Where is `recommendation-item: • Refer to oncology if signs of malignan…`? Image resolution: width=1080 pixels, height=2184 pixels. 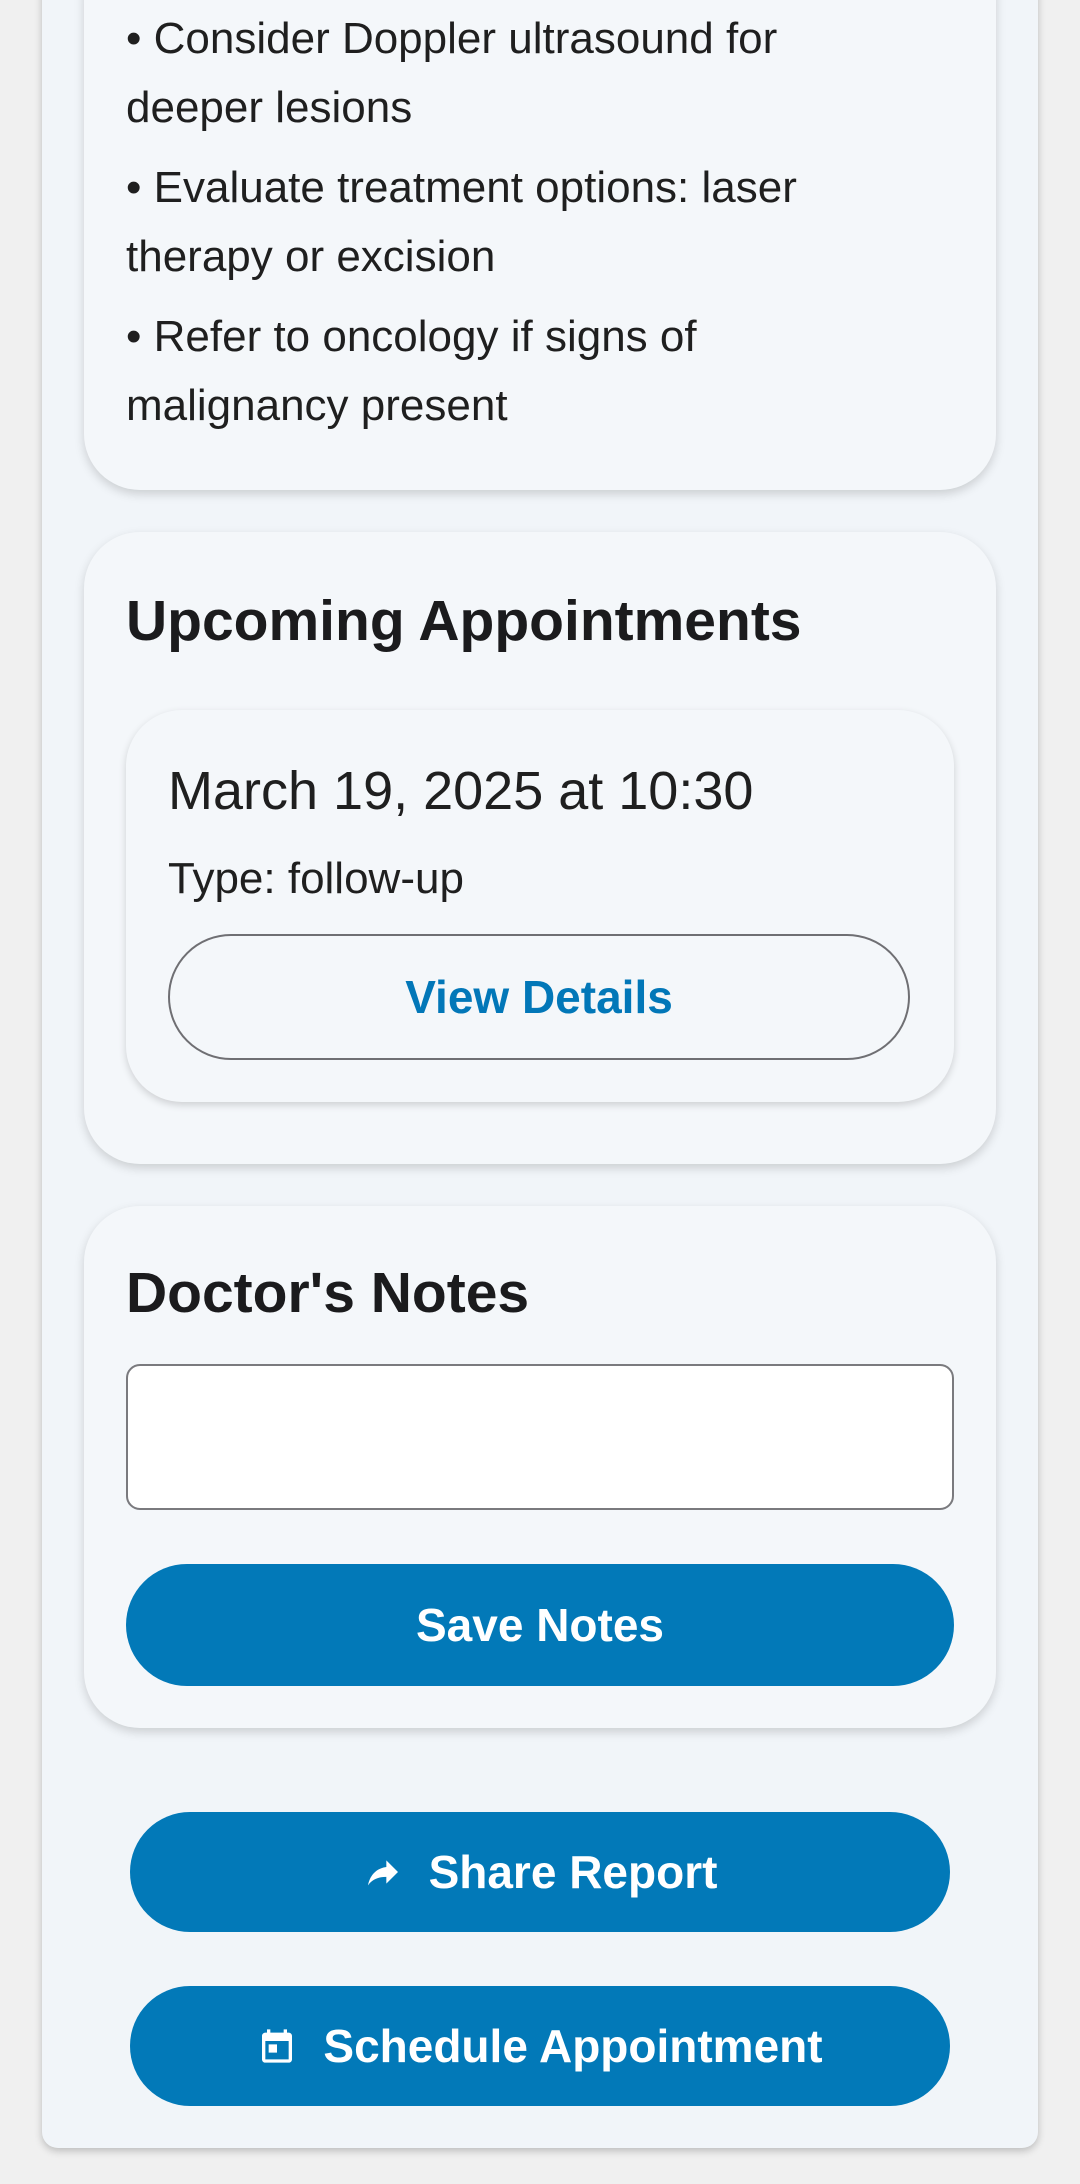 recommendation-item: • Refer to oncology if signs of malignan… is located at coordinates (526, 371).